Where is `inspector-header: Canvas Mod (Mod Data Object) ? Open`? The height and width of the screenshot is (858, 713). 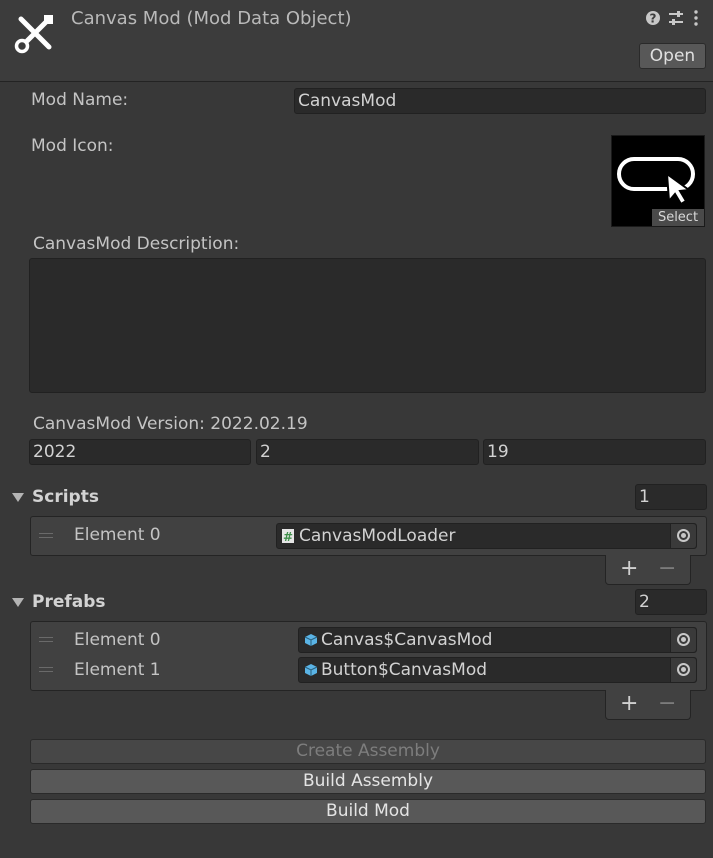 inspector-header: Canvas Mod (Mod Data Object) ? Open is located at coordinates (356, 41).